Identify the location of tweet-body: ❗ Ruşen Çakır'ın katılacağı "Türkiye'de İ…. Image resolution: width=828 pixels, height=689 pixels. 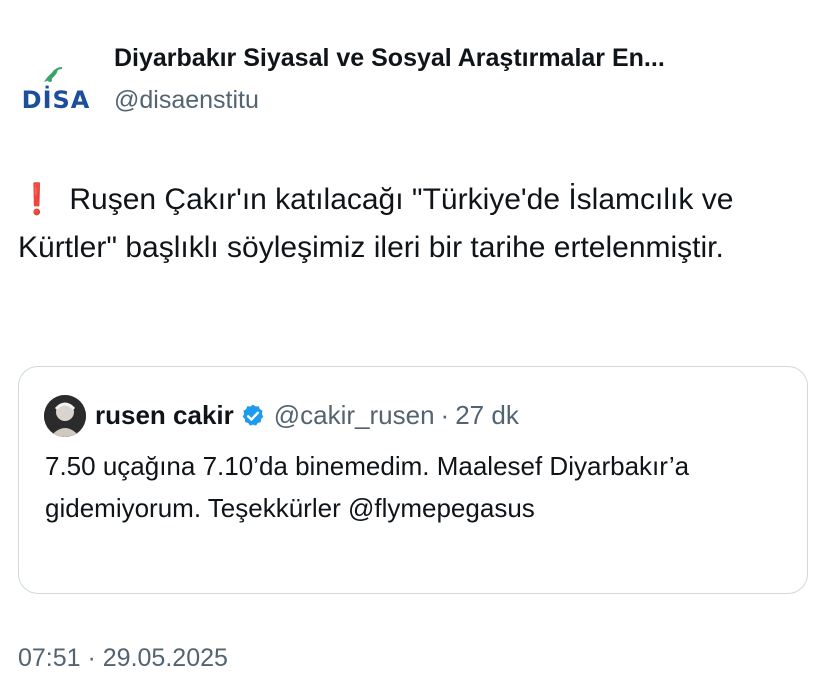
(418, 224).